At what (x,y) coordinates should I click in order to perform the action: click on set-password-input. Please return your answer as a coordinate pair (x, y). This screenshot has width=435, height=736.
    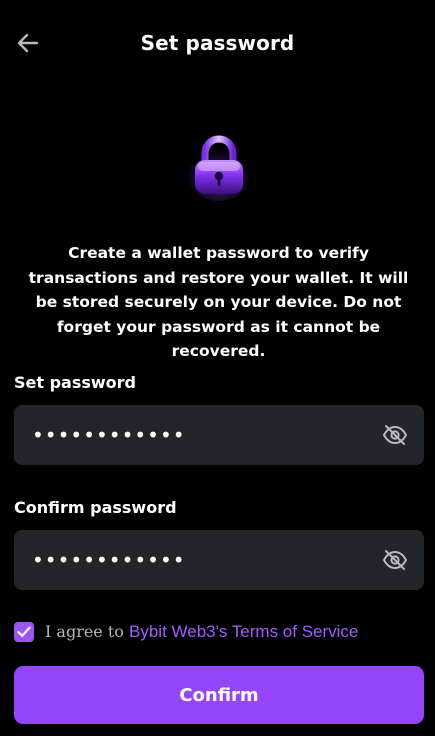
    Looking at the image, I should click on (202, 435).